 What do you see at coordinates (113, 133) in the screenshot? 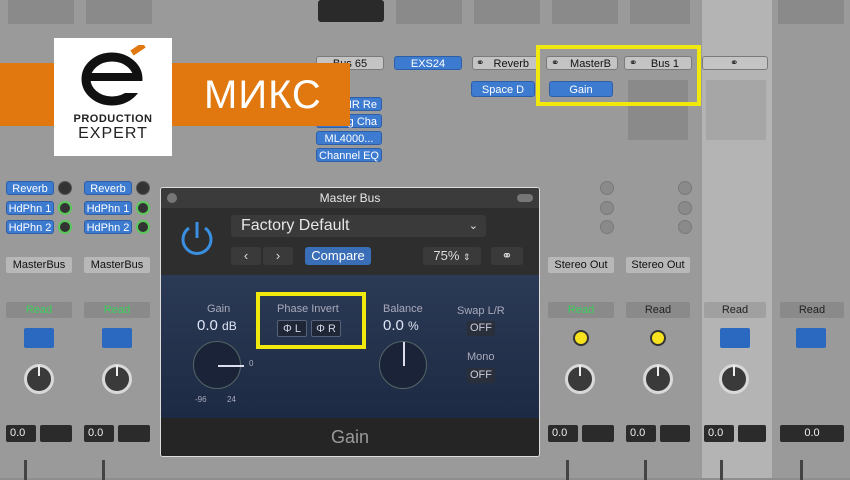
I see `logo-line2: EXPERT` at bounding box center [113, 133].